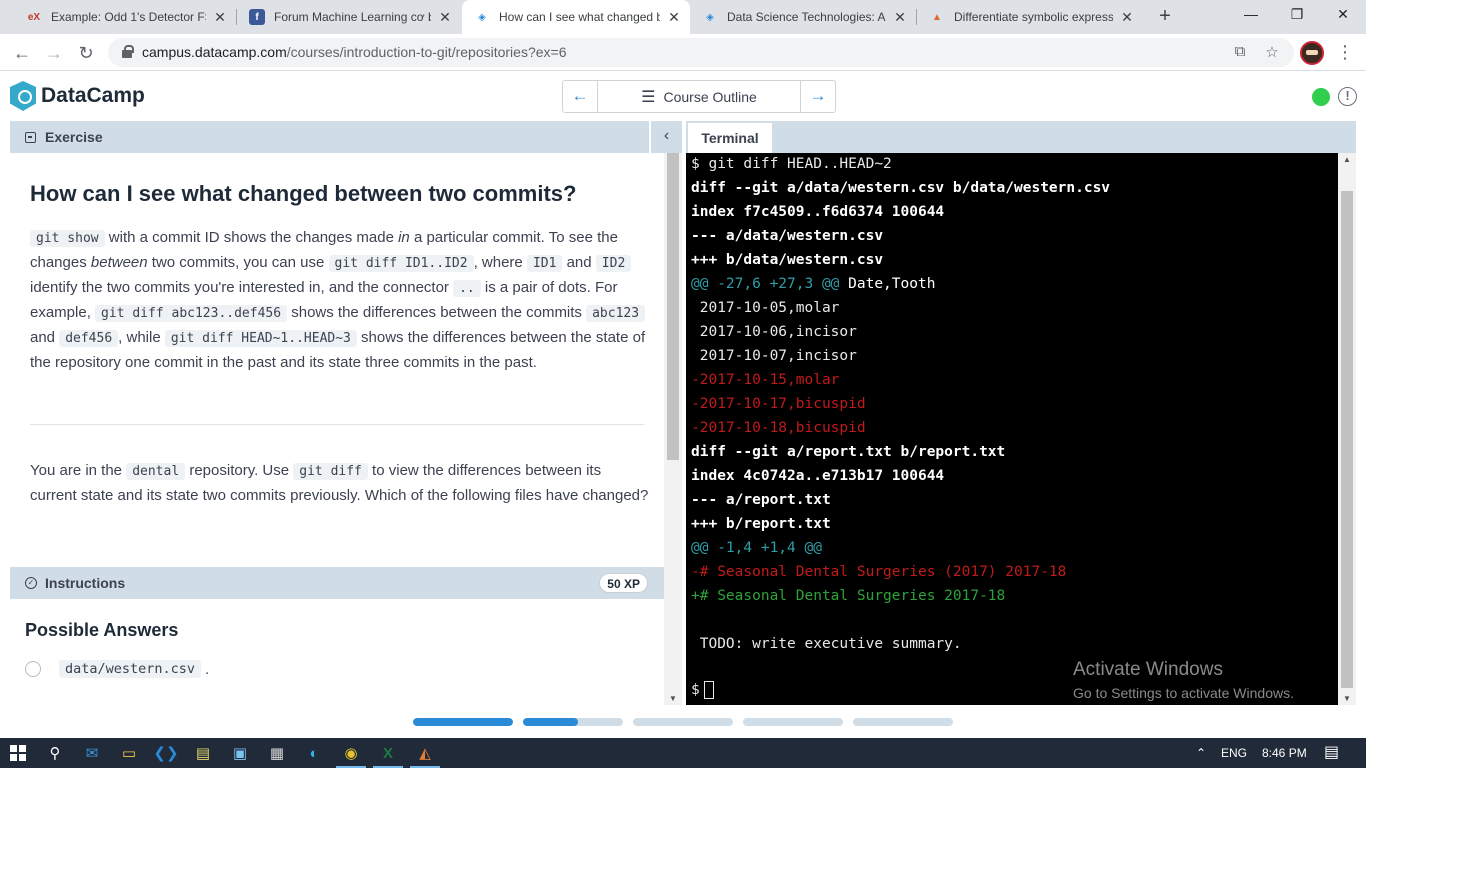 This screenshot has width=1480, height=870. What do you see at coordinates (240, 753) in the screenshot?
I see `remote-desktop-icon: ▣` at bounding box center [240, 753].